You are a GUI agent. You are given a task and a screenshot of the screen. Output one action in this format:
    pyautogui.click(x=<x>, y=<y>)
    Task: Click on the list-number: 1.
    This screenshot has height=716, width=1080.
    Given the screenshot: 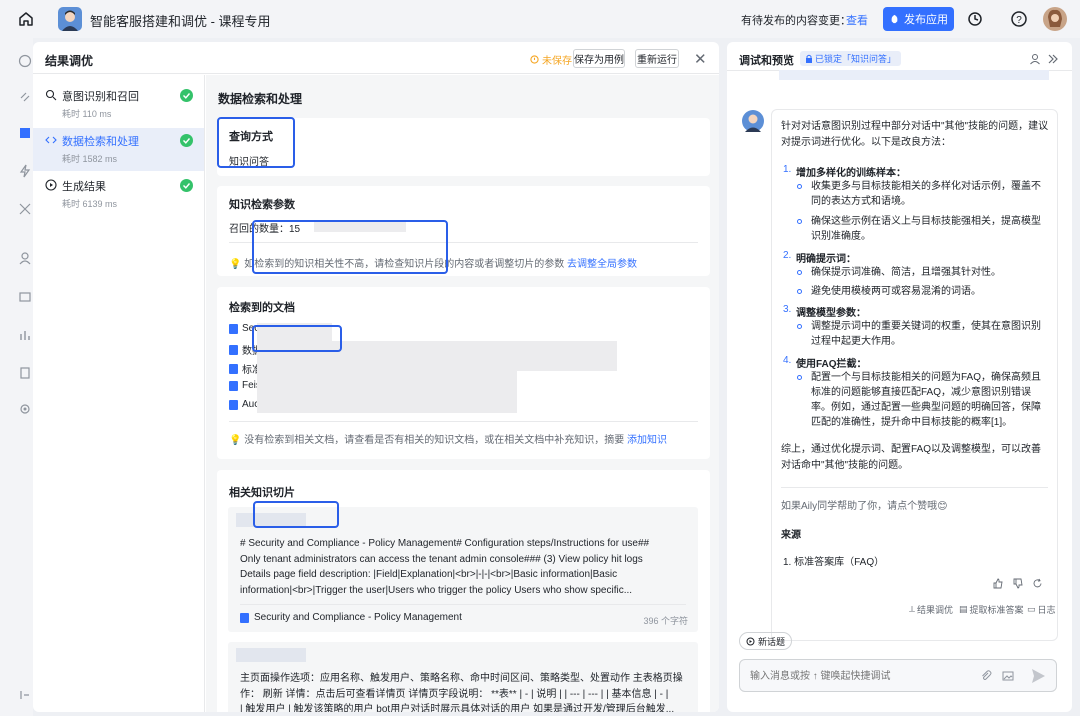 What is the action you would take?
    pyautogui.click(x=787, y=169)
    